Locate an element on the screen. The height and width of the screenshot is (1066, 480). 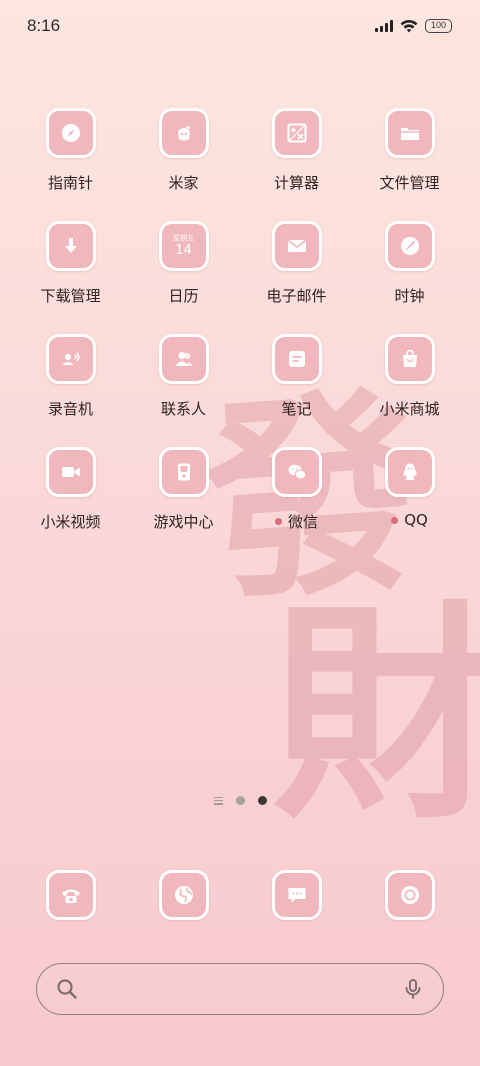
app-label-mi-store: 小米商城 is located at coordinates (409, 409).